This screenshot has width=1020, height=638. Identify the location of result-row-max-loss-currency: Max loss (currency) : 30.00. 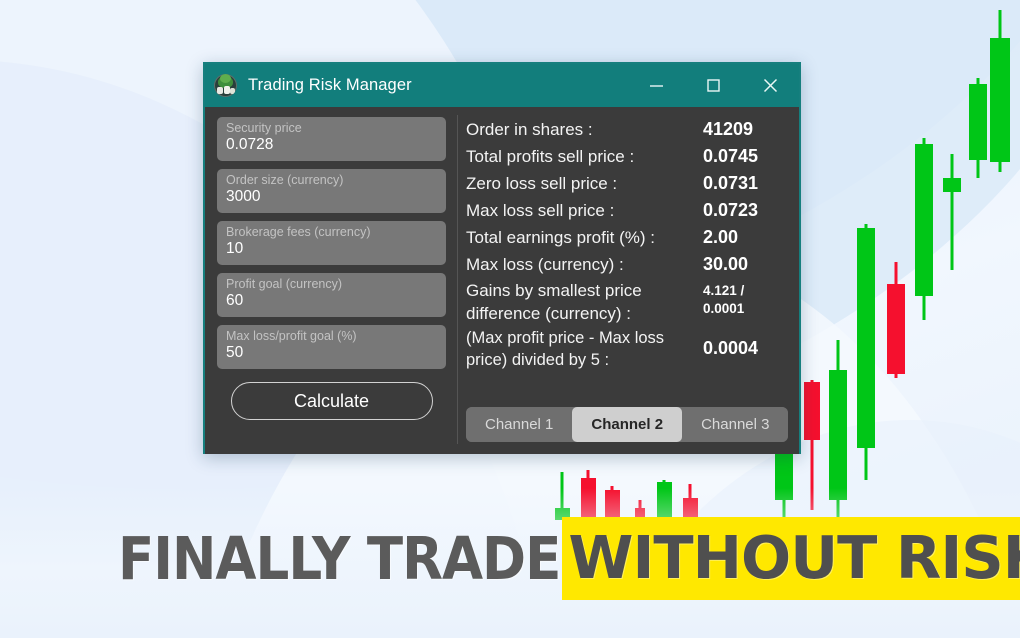
(627, 264).